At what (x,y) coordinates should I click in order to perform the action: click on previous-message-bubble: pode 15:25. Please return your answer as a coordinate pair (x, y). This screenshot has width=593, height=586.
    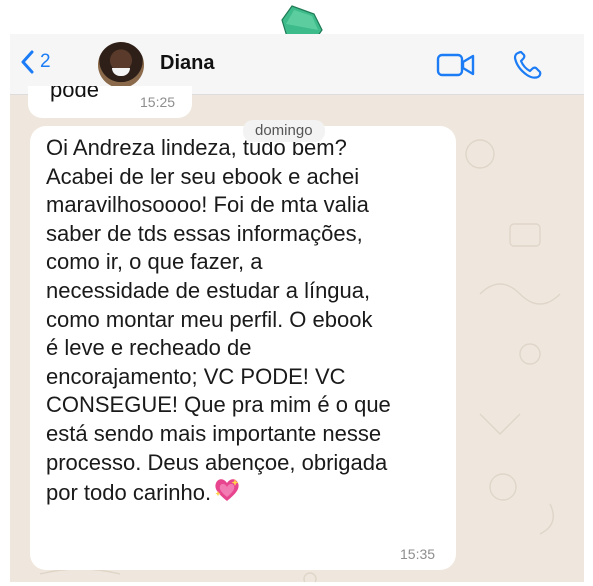
    Looking at the image, I should click on (110, 102).